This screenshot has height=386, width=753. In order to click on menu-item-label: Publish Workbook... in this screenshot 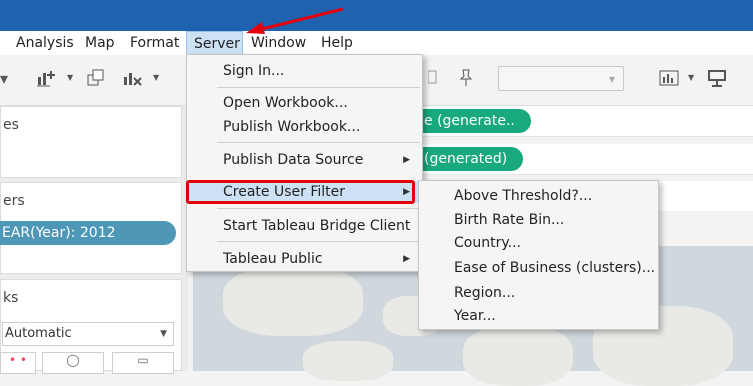, I will do `click(292, 127)`.